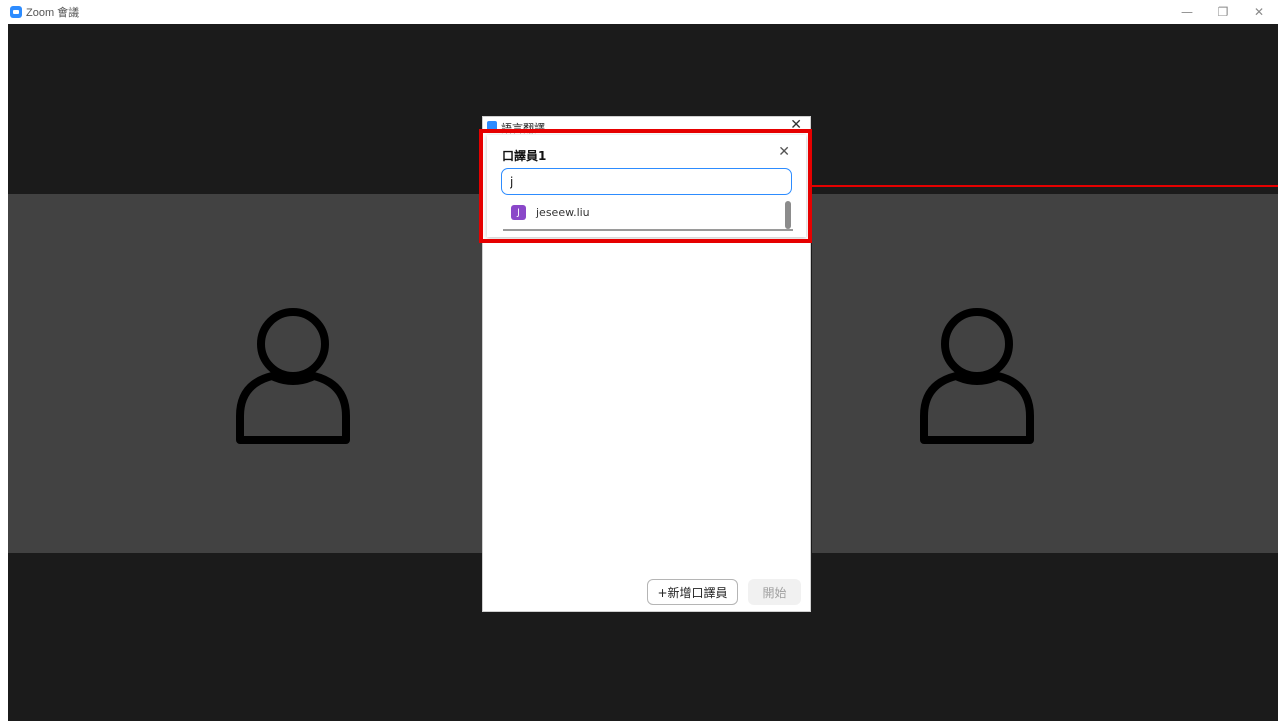 This screenshot has height=721, width=1278. Describe the element at coordinates (1223, 12) in the screenshot. I see `restore-button: ❐` at that location.